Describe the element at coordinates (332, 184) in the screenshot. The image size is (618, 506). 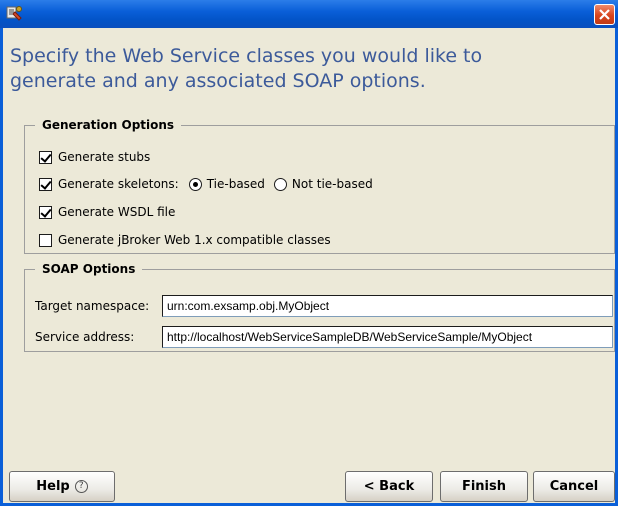
I see `not-tie-based-label: Not tie-based` at that location.